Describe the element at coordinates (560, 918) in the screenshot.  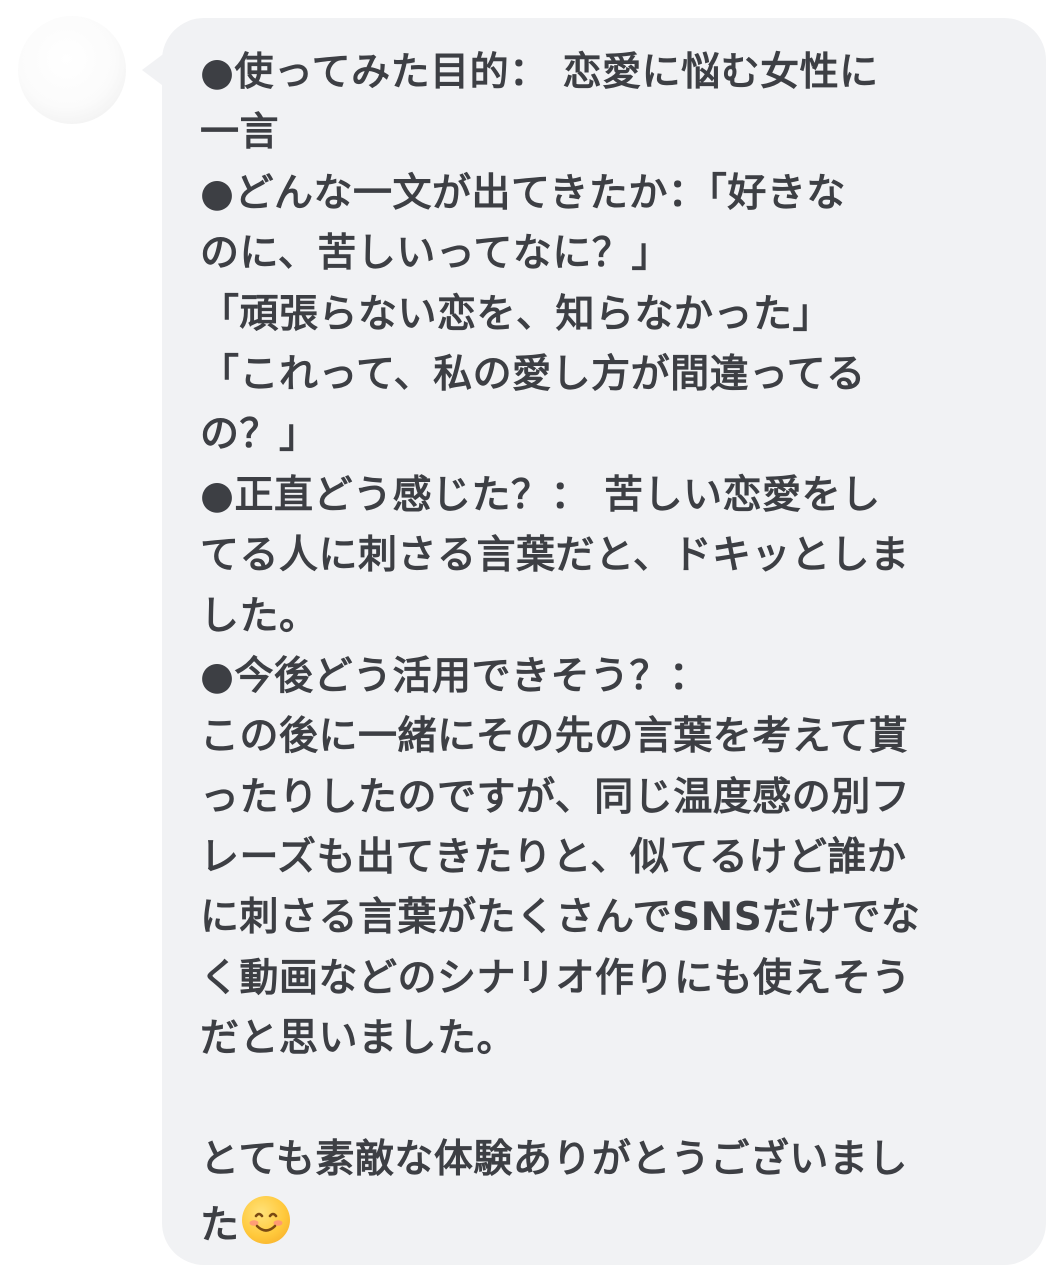
I see `message-line: に刺さる言葉がたくさんでSNSだけでな` at that location.